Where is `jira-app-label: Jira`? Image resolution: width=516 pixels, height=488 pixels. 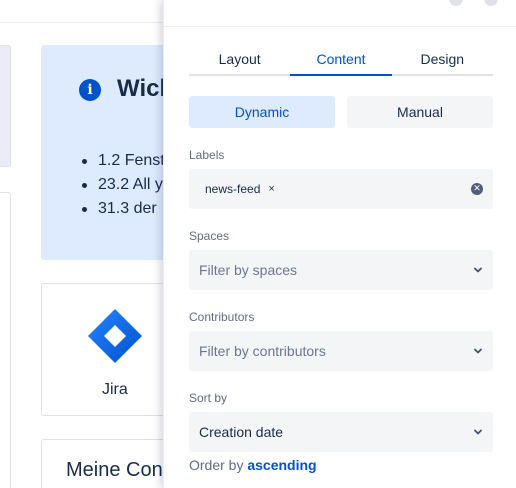
jira-app-label: Jira is located at coordinates (115, 389).